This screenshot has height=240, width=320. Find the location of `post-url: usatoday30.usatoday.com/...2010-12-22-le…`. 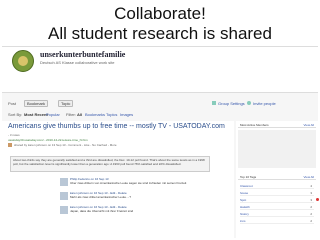

post-url: usatoday30.usatoday.com/...2010-12-22-le… is located at coordinates (48, 140).